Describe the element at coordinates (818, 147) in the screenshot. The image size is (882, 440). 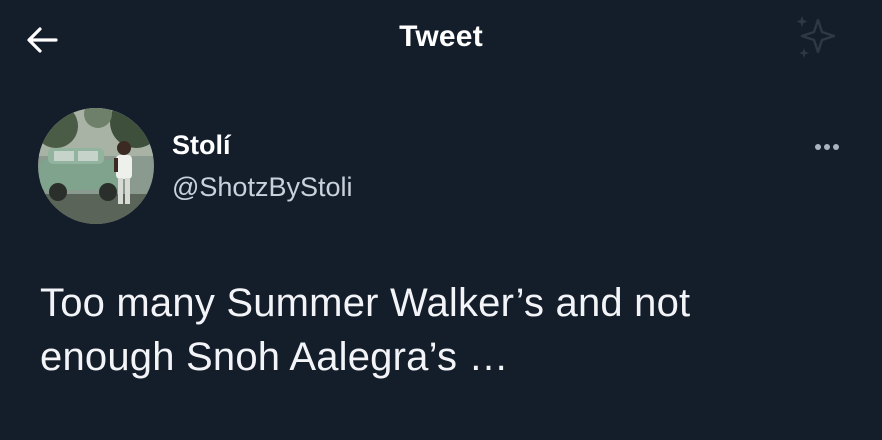
I see `more-options-icon` at that location.